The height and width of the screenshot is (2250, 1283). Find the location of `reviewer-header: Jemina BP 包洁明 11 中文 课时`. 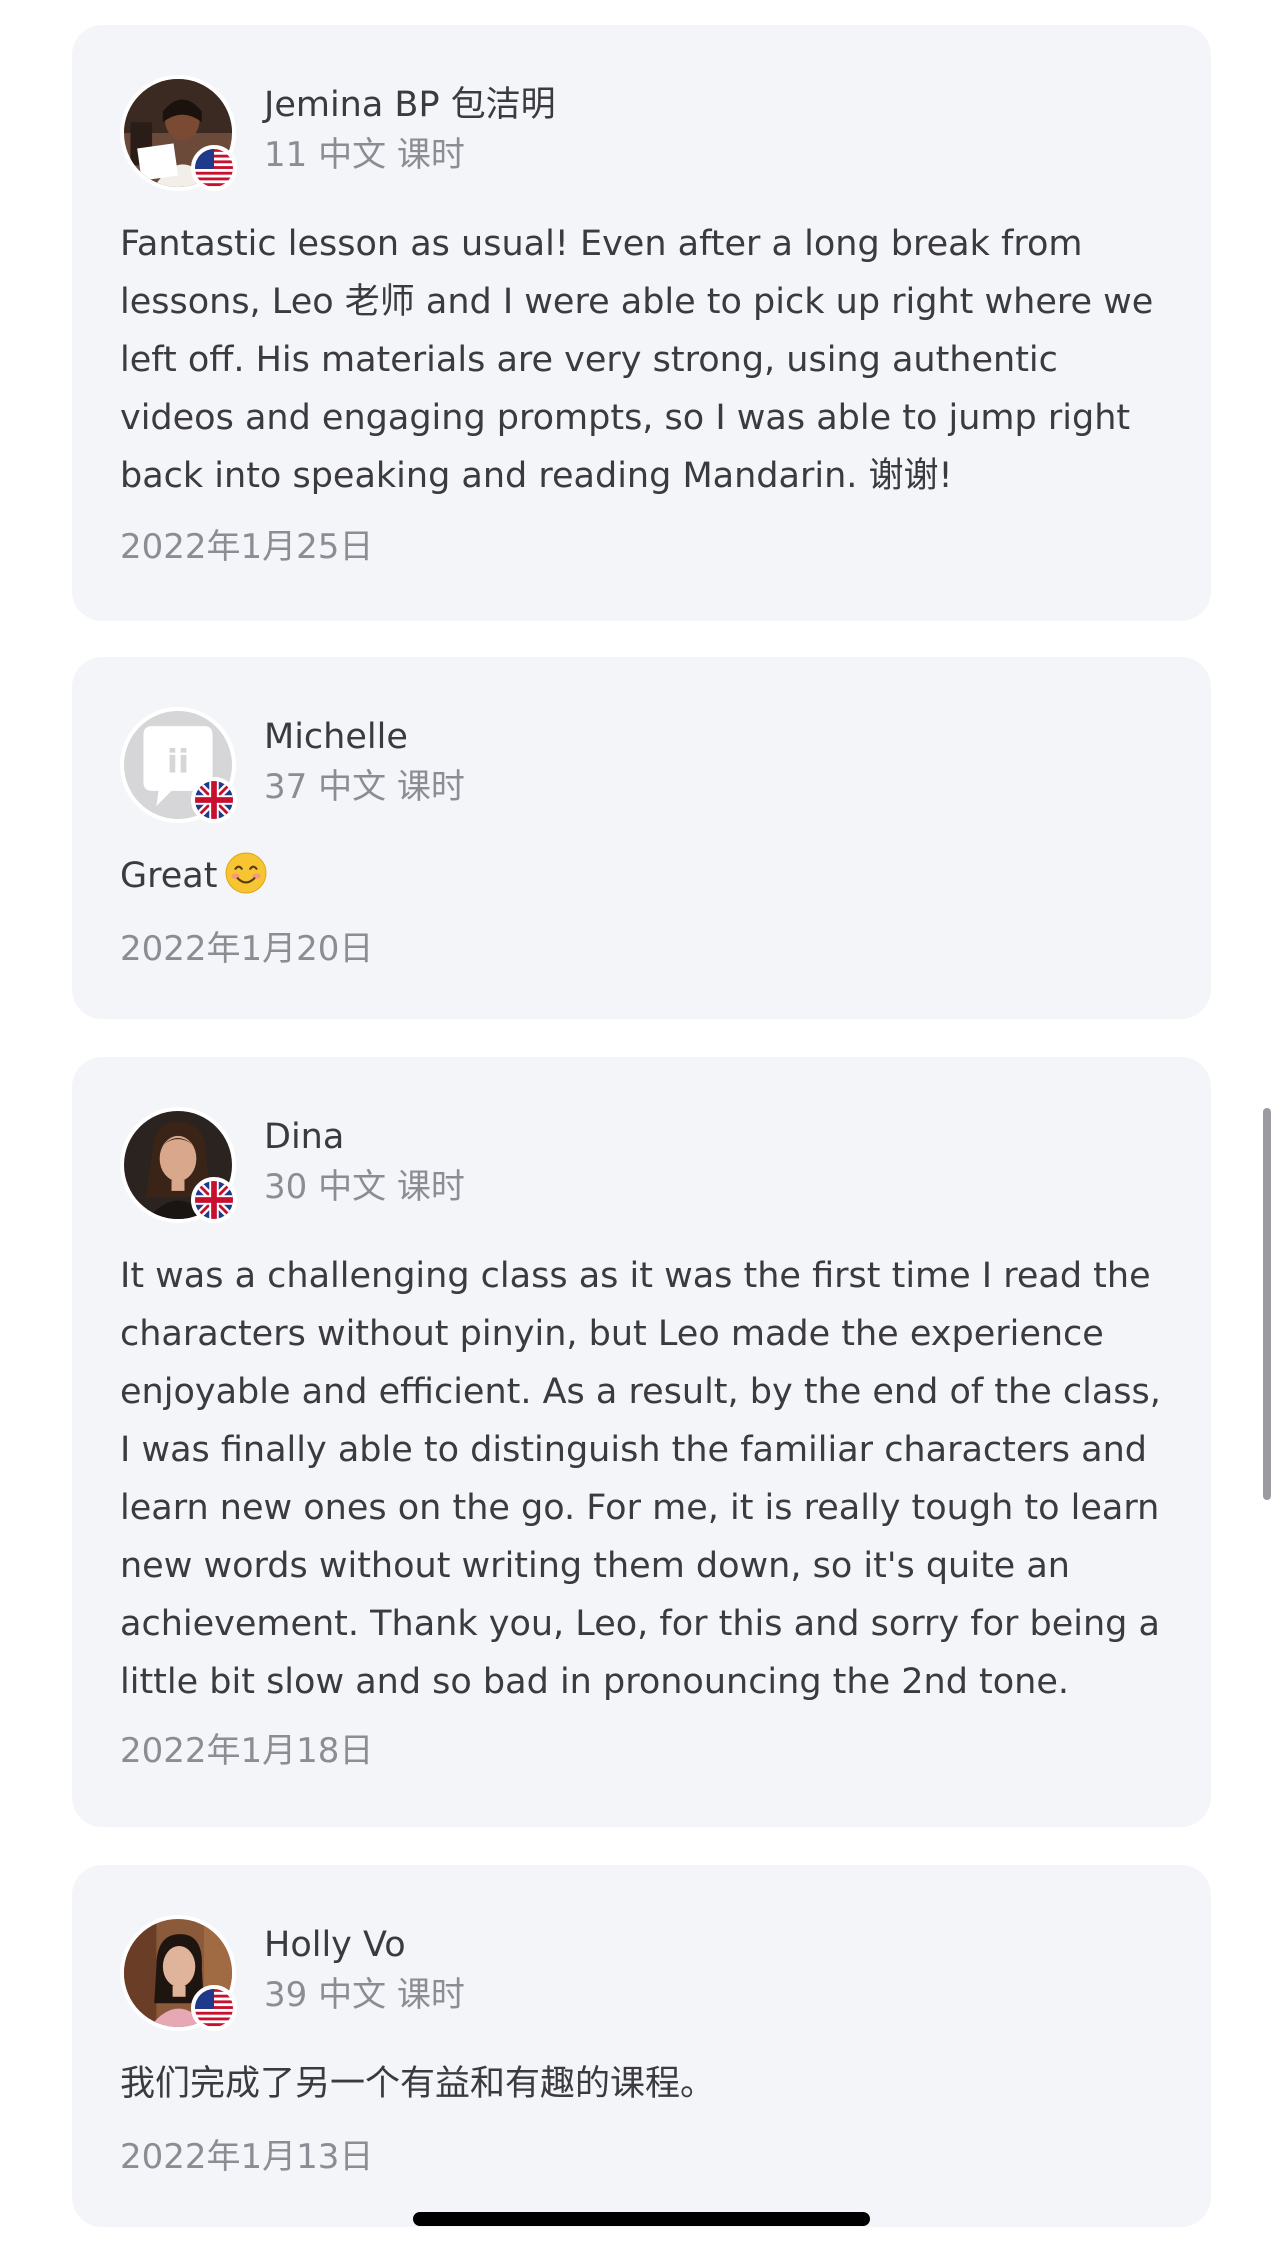

reviewer-header: Jemina BP 包洁明 11 中文 课时 is located at coordinates (570, 135).